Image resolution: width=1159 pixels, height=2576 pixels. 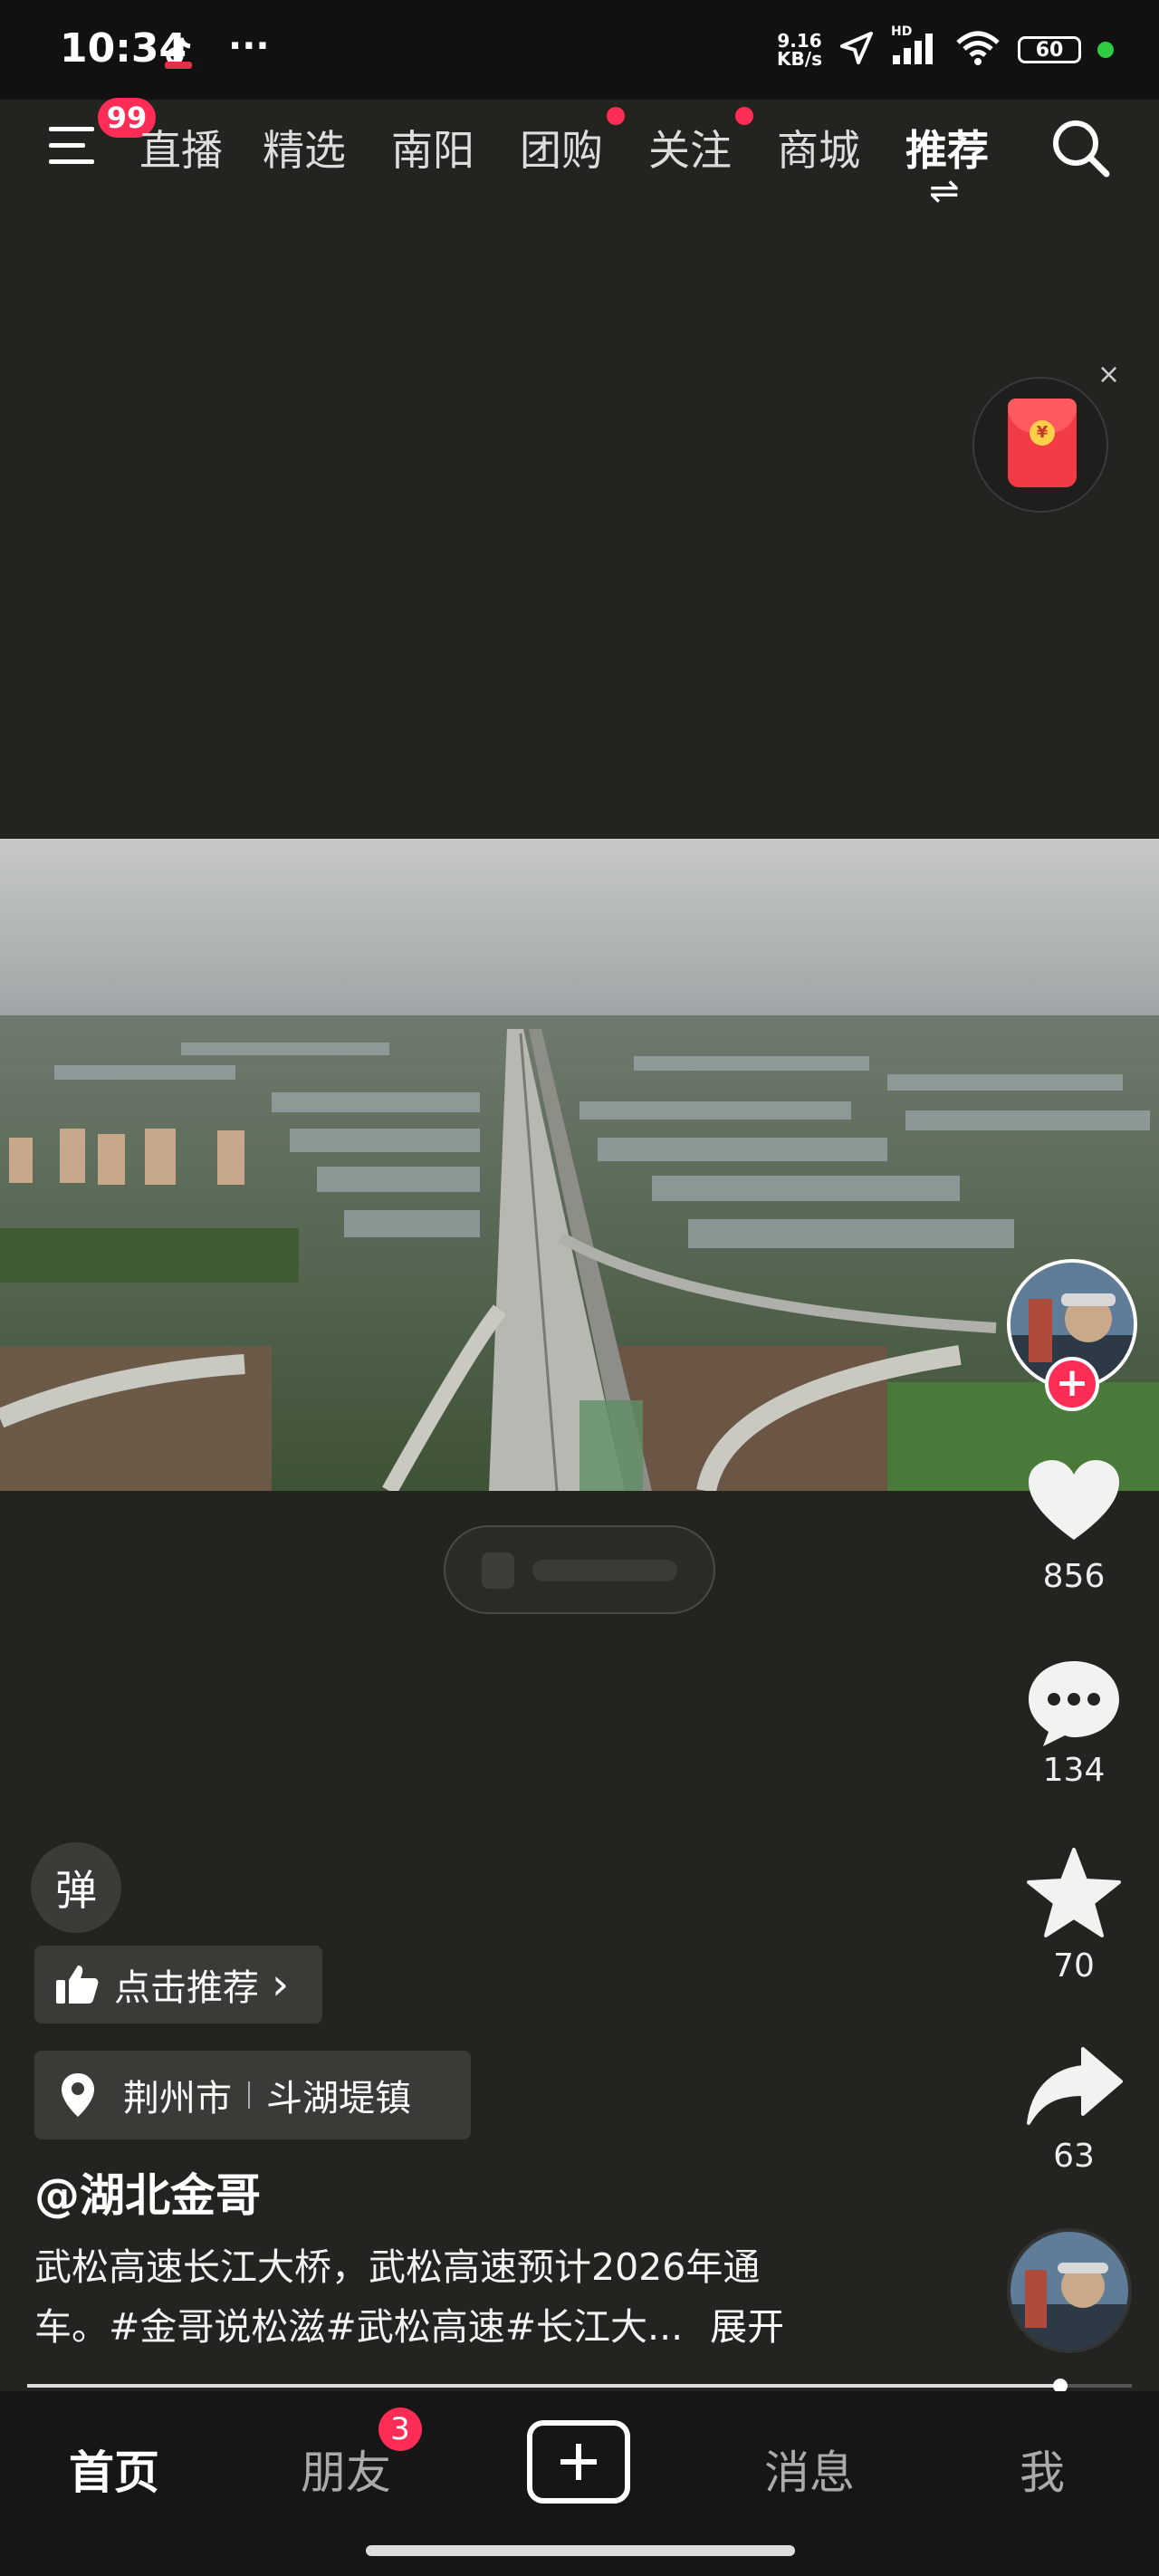 I want to click on home-indicator, so click(x=580, y=2550).